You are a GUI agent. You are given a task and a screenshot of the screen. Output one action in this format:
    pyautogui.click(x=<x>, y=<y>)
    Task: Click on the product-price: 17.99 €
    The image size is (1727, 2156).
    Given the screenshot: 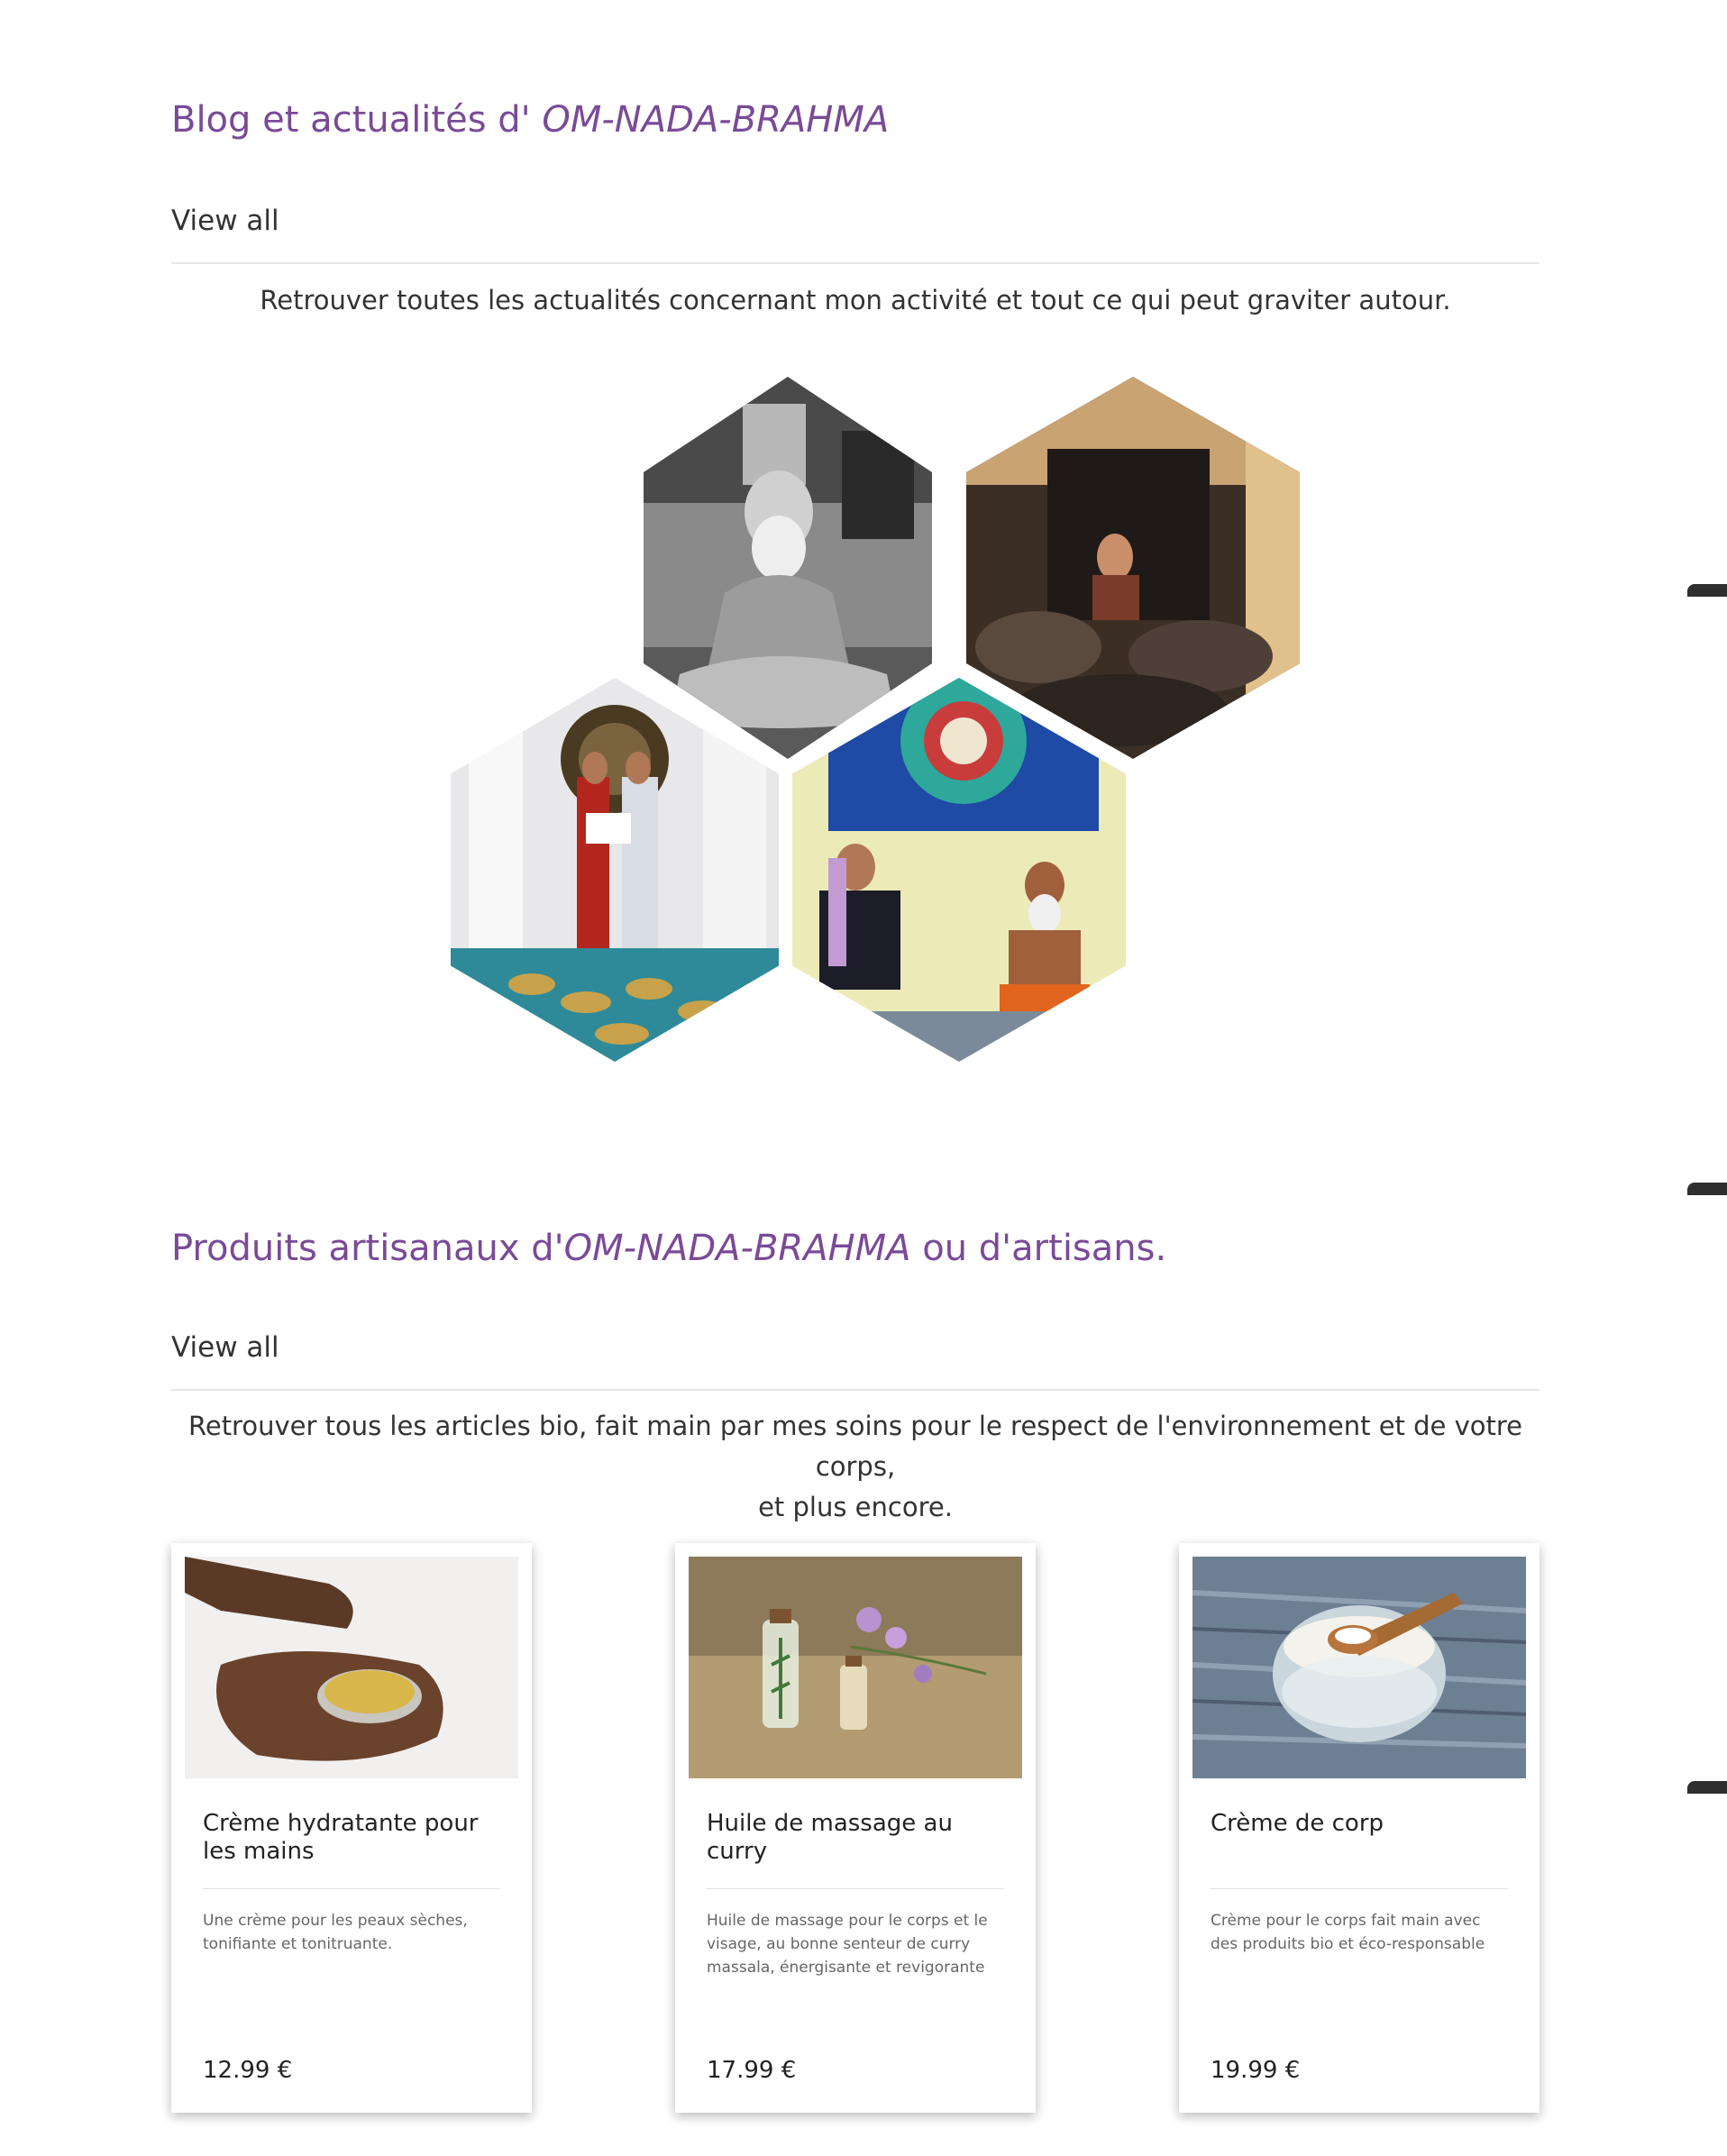 What is the action you would take?
    pyautogui.click(x=752, y=2070)
    